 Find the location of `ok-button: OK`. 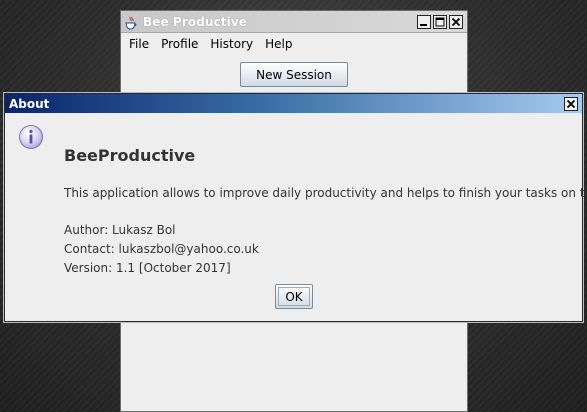

ok-button: OK is located at coordinates (294, 296).